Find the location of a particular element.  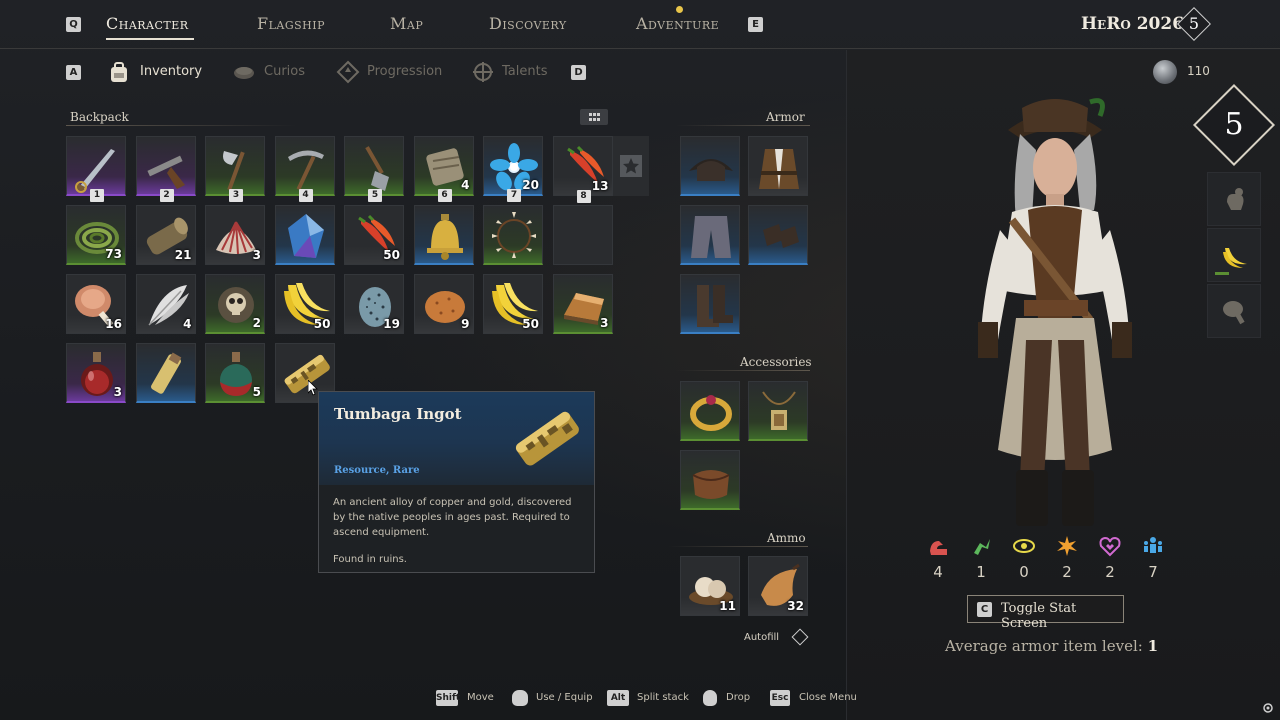

stat-value: 4 is located at coordinates (938, 572).